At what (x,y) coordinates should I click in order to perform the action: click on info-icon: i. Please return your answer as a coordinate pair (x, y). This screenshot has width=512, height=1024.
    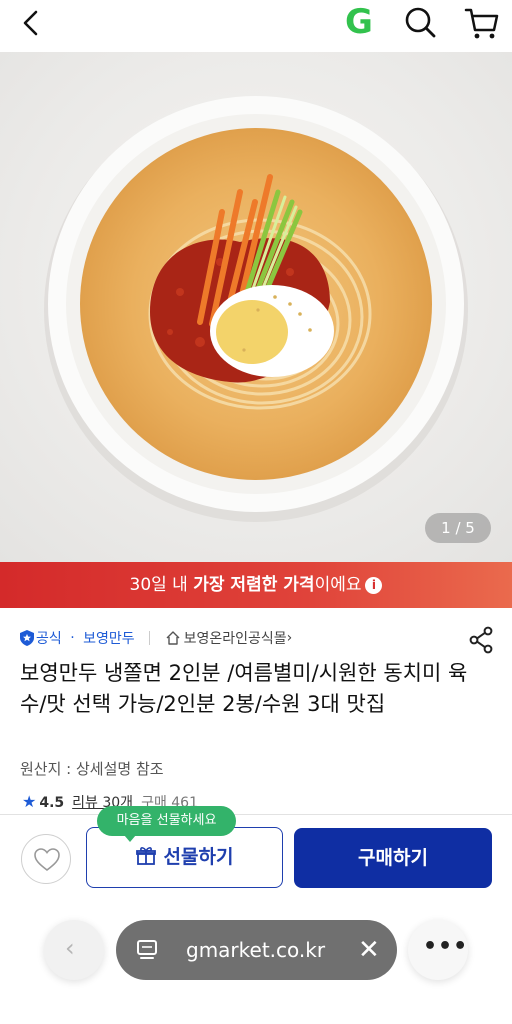
    Looking at the image, I should click on (374, 585).